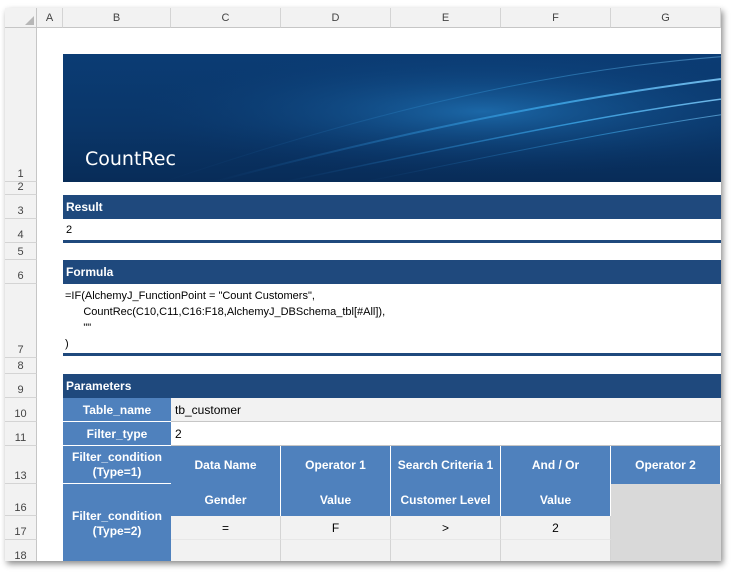 The height and width of the screenshot is (573, 732). Describe the element at coordinates (666, 18) in the screenshot. I see `column-header-g: G` at that location.